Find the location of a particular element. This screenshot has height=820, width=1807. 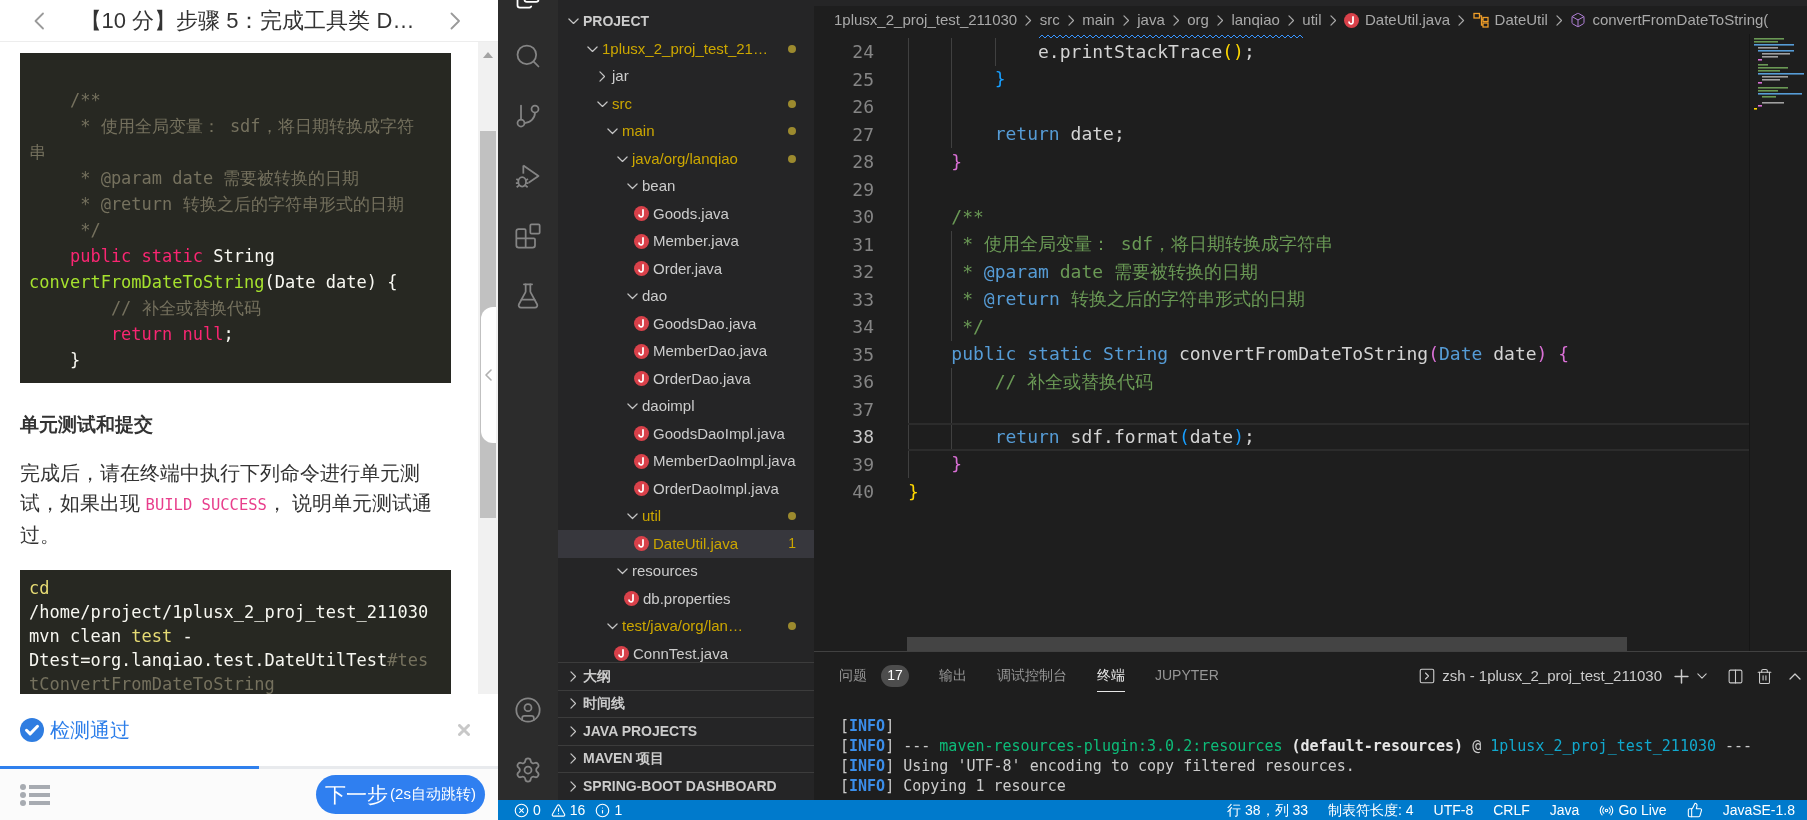

add-icon is located at coordinates (1681, 676).